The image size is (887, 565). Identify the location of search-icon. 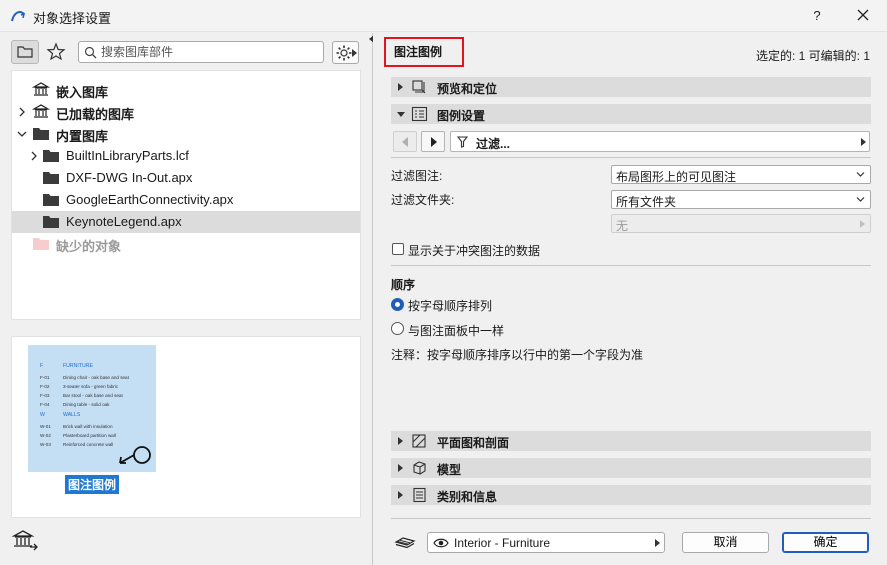
(90, 52).